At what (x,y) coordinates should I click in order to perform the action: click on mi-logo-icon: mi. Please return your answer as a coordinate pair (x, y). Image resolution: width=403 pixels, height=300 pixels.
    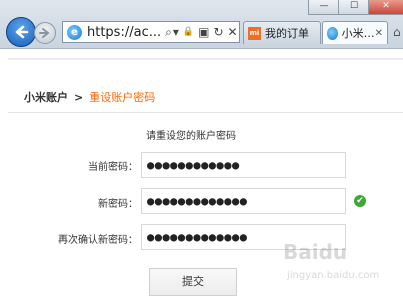
    Looking at the image, I should click on (254, 33).